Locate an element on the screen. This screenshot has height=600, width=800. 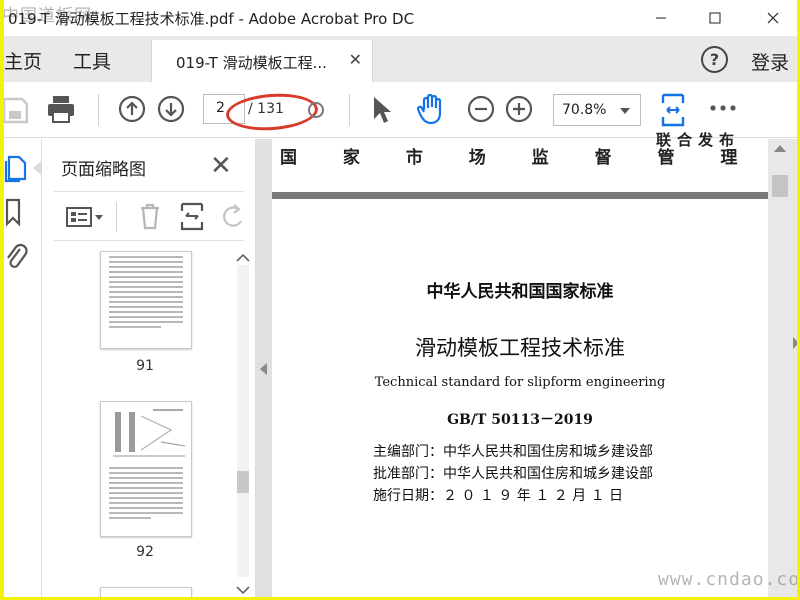
minimize-icon is located at coordinates (661, 18).